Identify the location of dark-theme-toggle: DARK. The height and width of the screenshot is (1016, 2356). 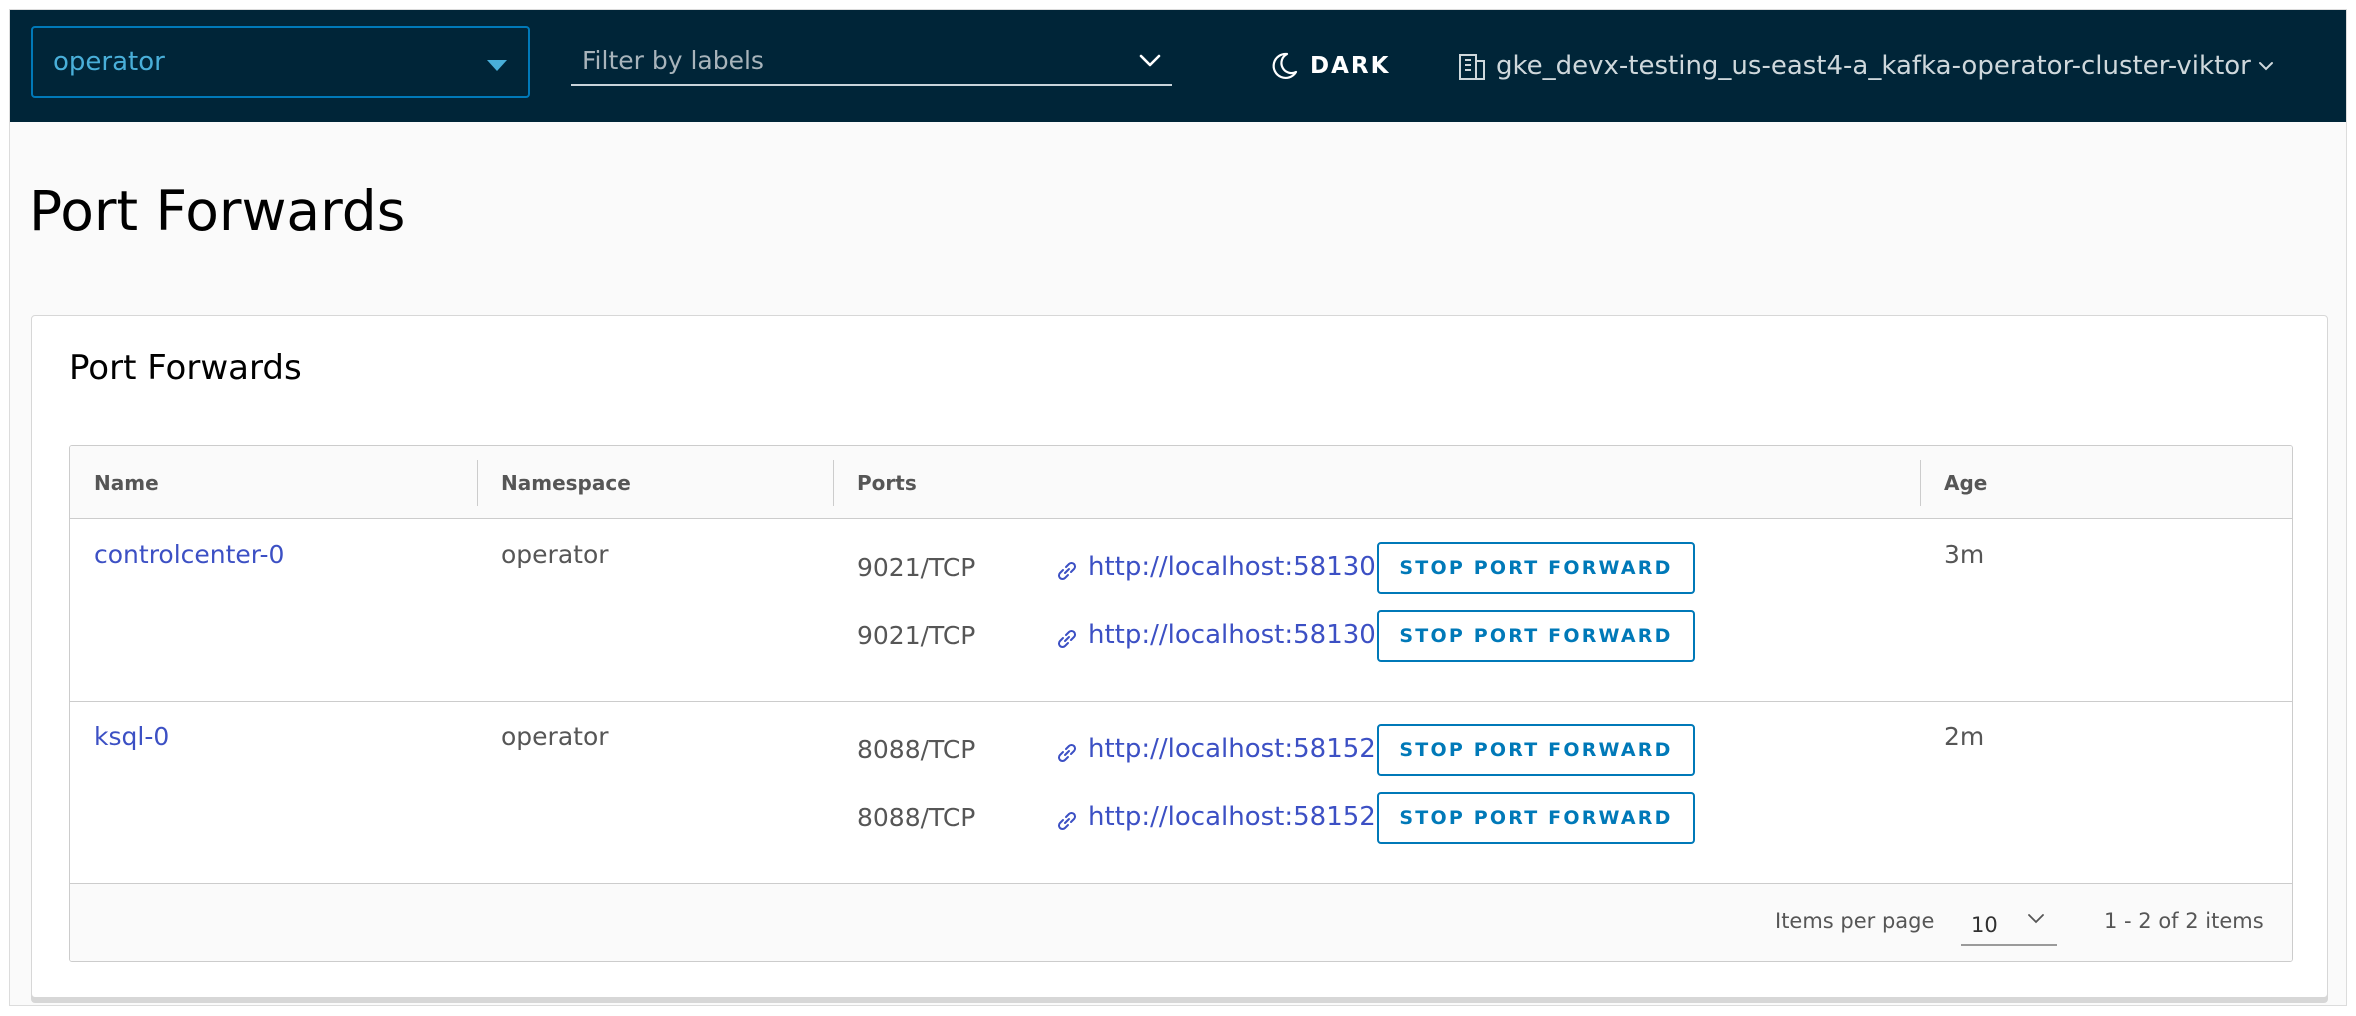
(1329, 66).